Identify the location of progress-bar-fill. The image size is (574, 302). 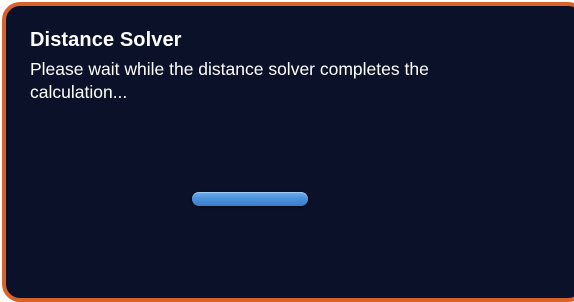
(250, 199).